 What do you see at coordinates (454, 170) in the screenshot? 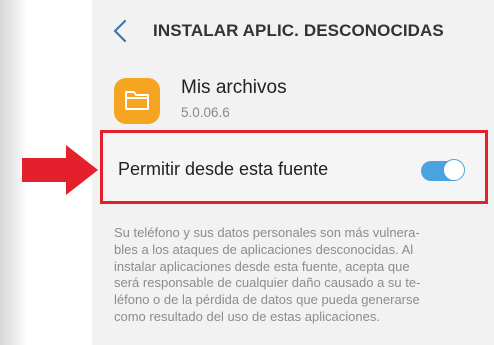
I see `toggle-knob` at bounding box center [454, 170].